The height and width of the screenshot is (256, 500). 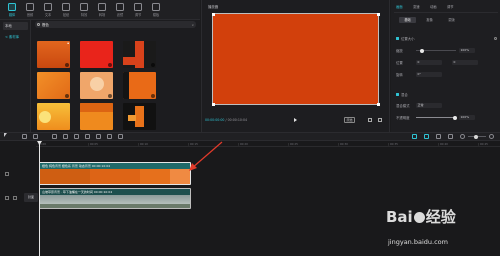 I want to click on reset-icon, so click(x=495, y=38).